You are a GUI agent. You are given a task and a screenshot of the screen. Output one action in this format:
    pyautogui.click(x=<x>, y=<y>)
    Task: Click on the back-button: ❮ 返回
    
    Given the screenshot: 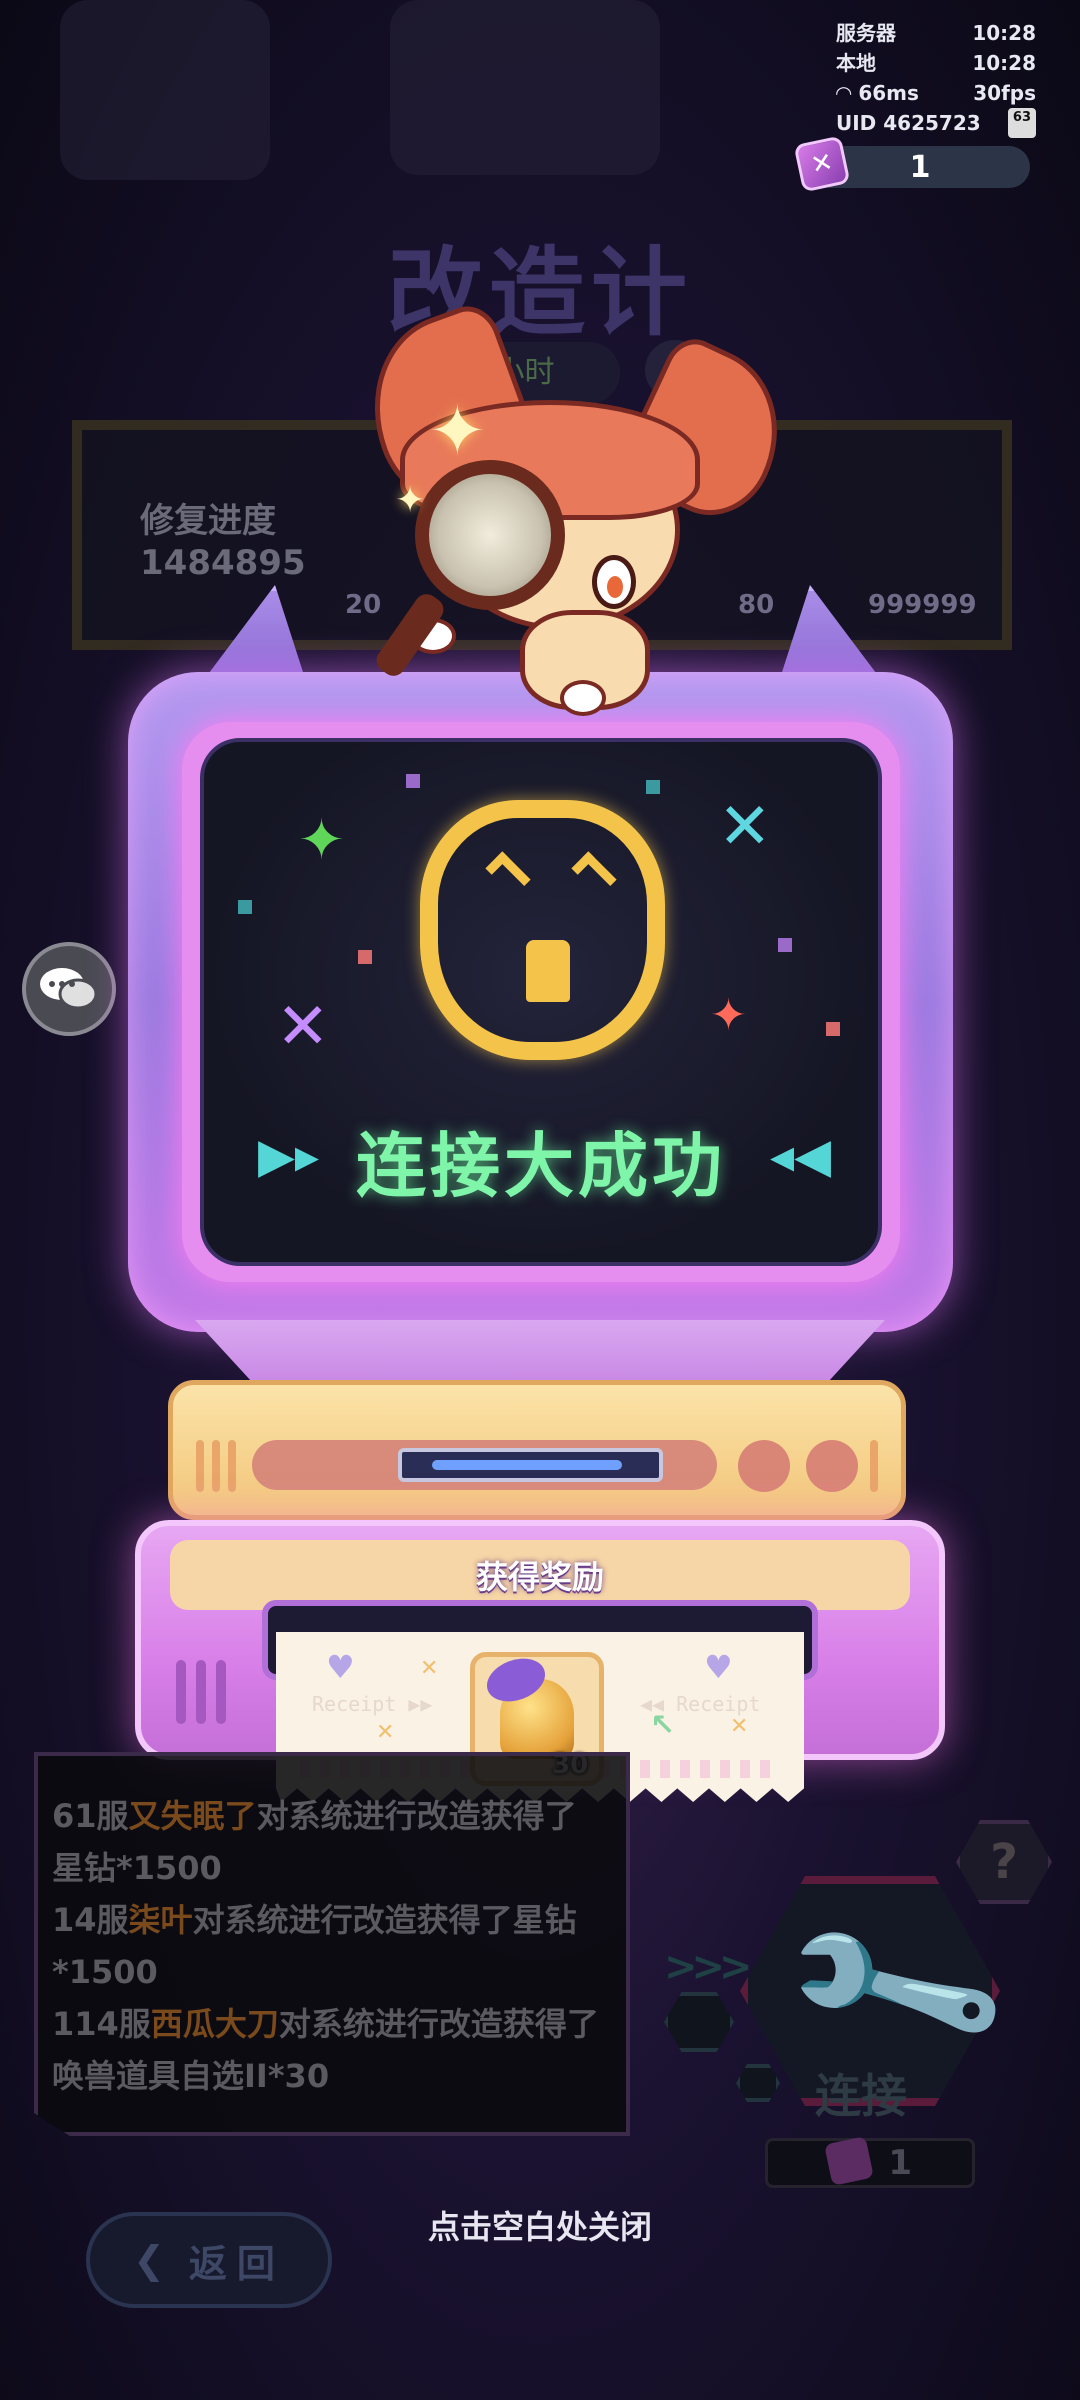 What is the action you would take?
    pyautogui.click(x=209, y=2260)
    